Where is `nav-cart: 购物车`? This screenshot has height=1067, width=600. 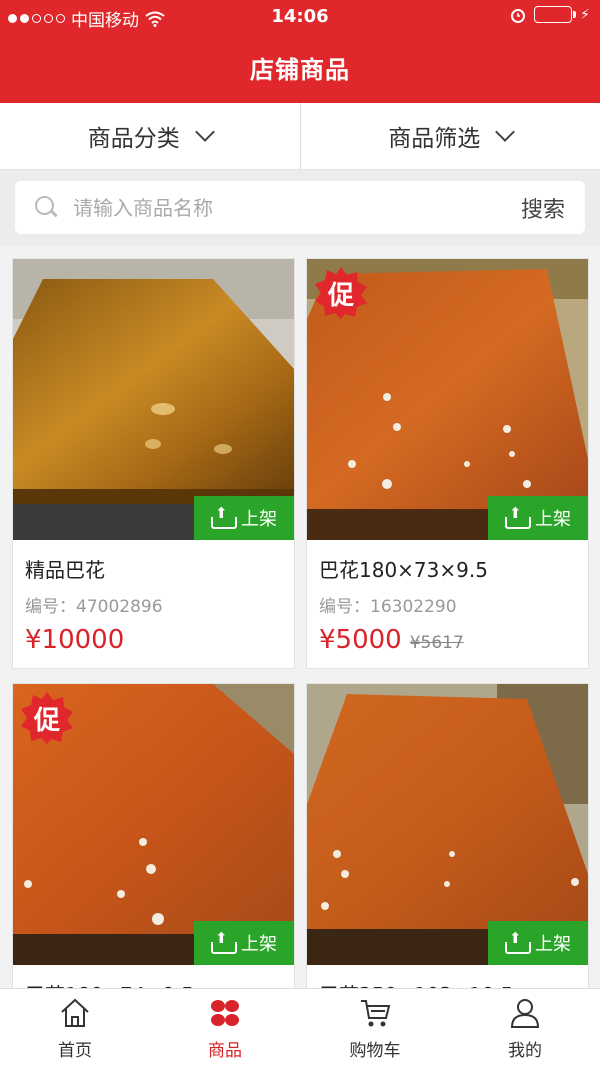
nav-cart: 购物车 is located at coordinates (375, 1028).